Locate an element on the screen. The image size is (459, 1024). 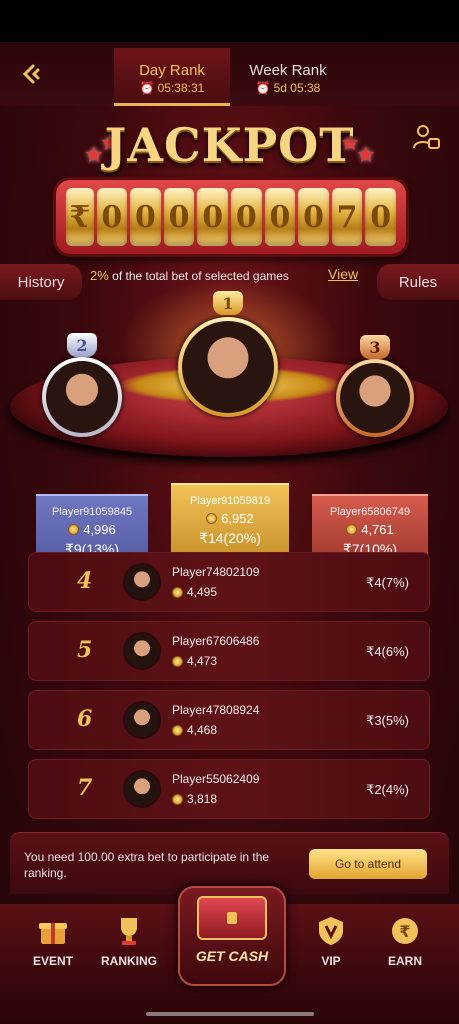
score-value: 6,952 is located at coordinates (237, 518).